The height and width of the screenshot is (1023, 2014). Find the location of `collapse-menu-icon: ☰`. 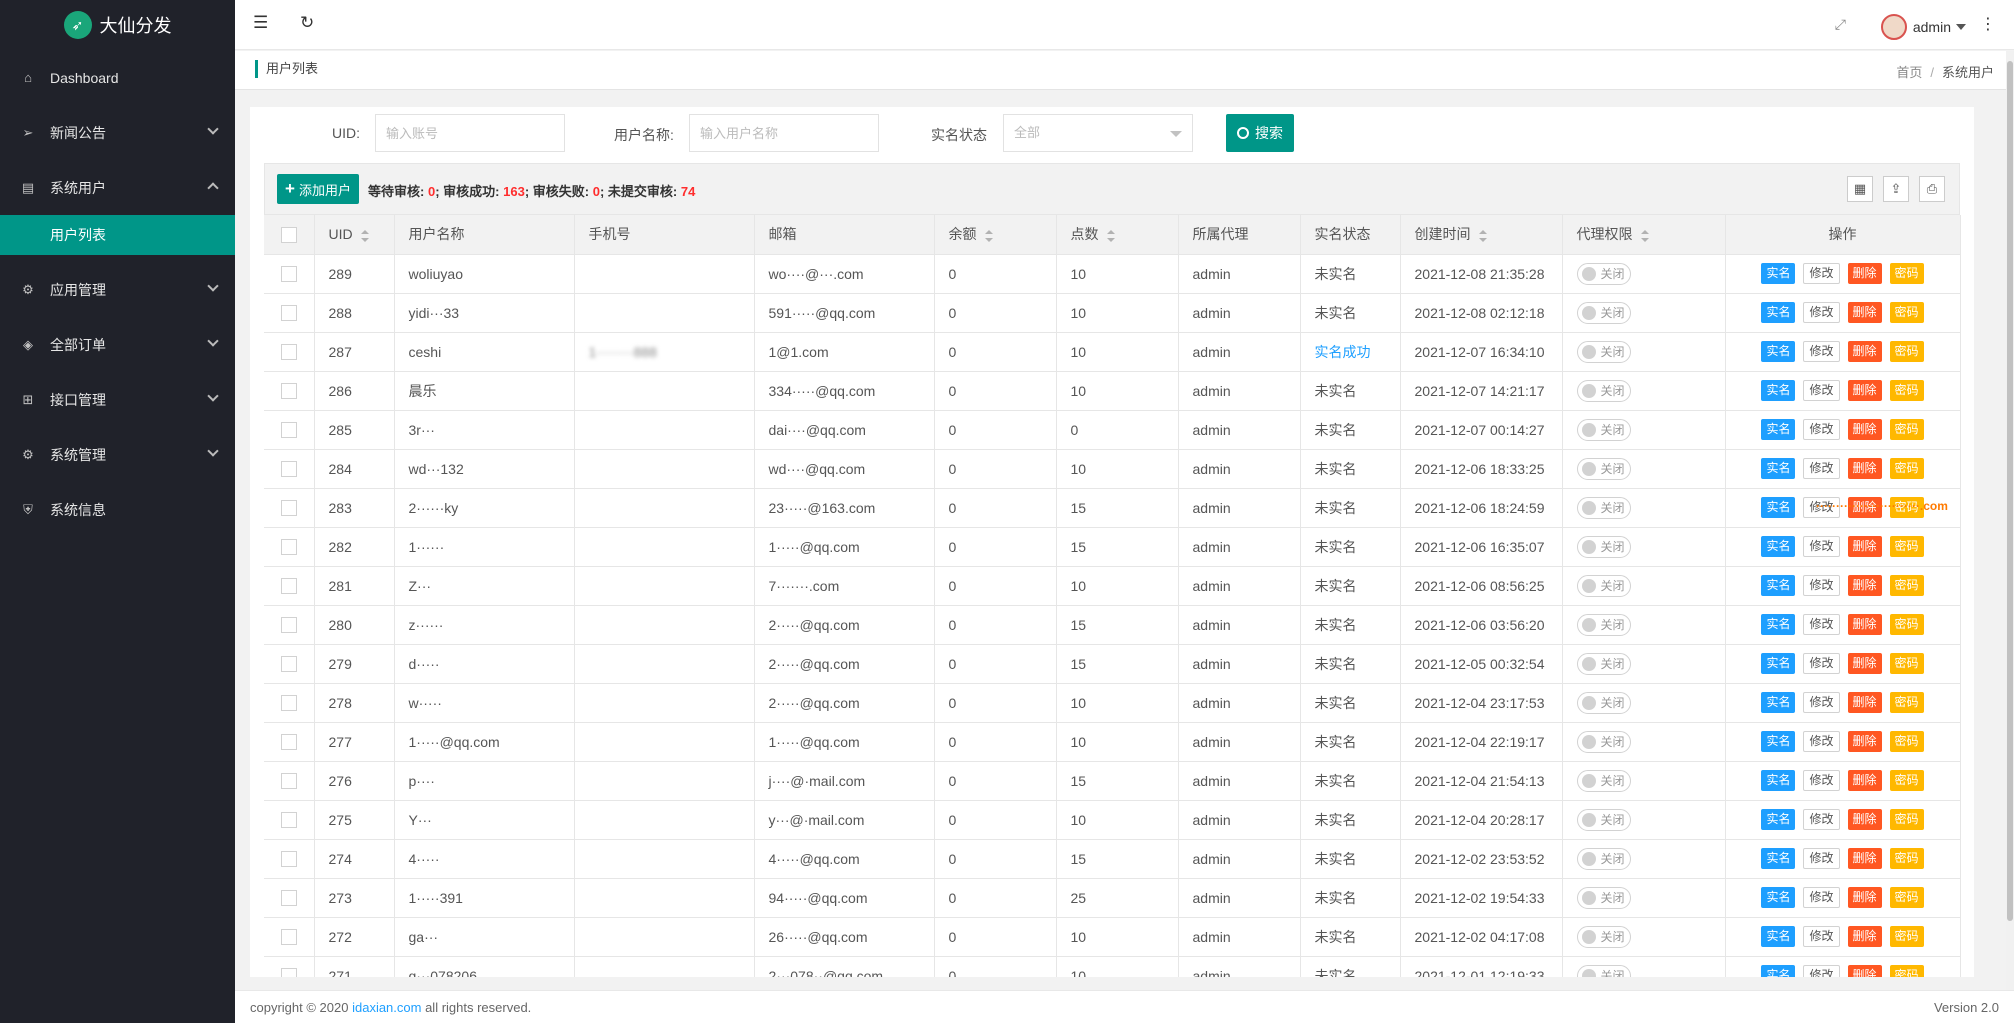

collapse-menu-icon: ☰ is located at coordinates (260, 23).